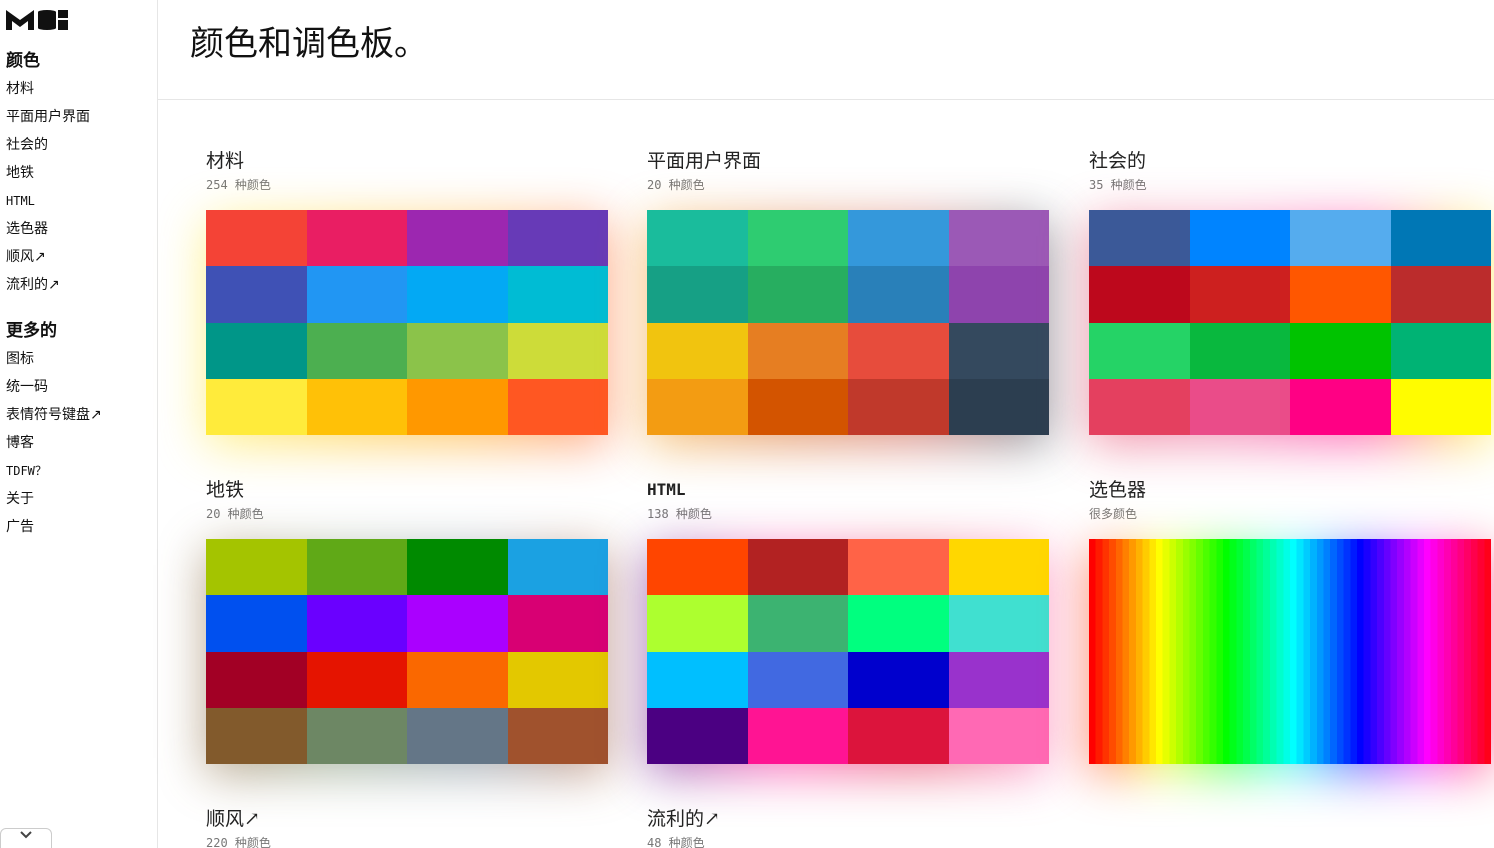 Image resolution: width=1494 pixels, height=848 pixels. I want to click on sidebar-item-blog: 博客, so click(54, 443).